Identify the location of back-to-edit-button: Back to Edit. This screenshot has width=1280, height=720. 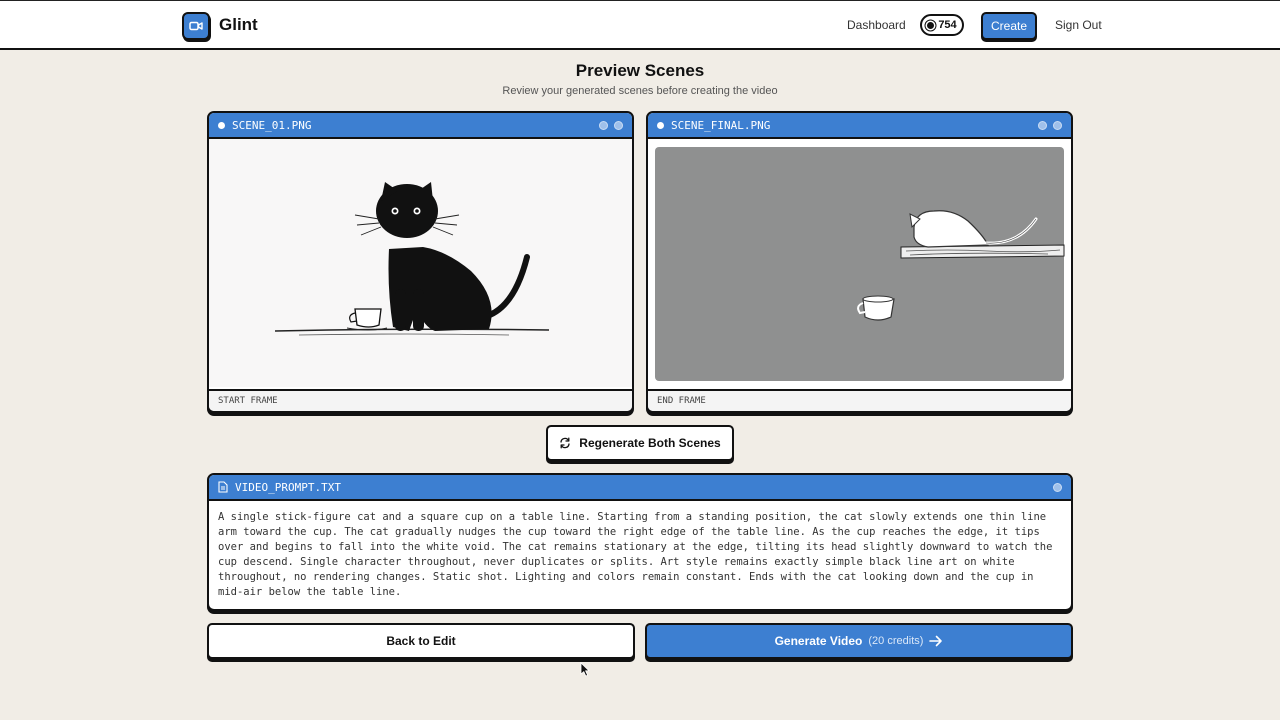
(421, 641).